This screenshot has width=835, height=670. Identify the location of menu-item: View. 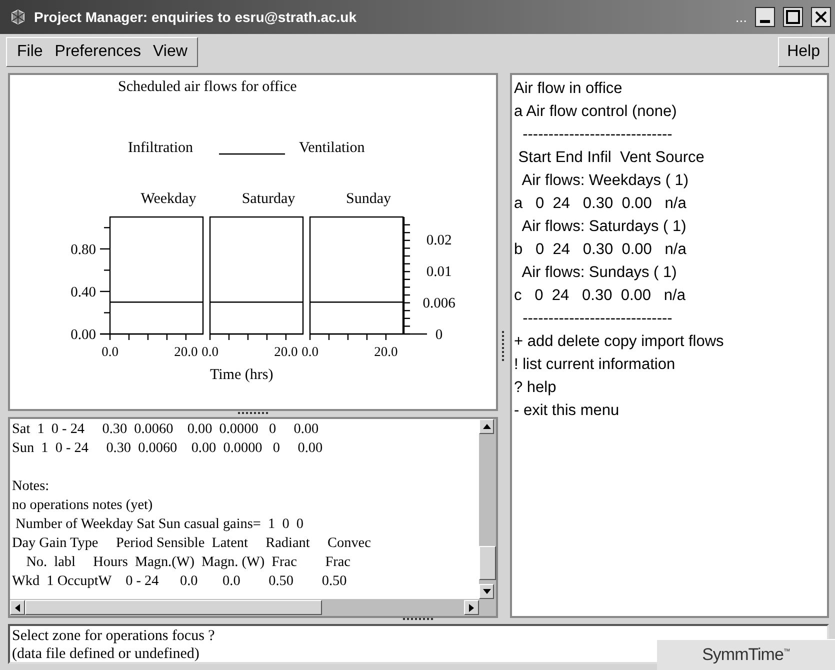
(170, 52).